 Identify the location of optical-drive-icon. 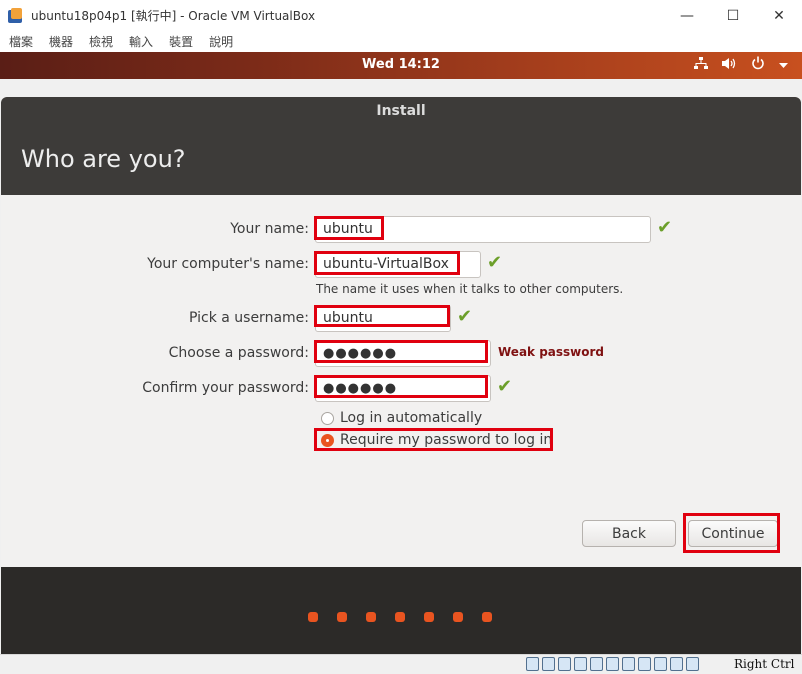
(548, 664).